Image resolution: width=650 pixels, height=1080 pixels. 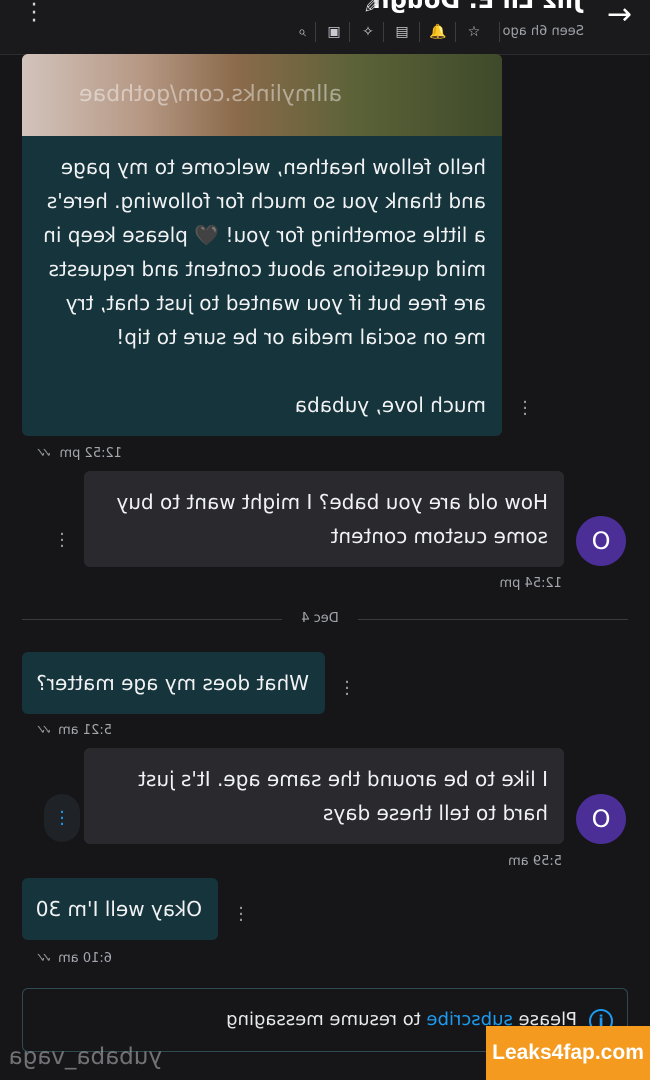 I want to click on more-vertical-icon: · · ·, so click(x=34, y=17).